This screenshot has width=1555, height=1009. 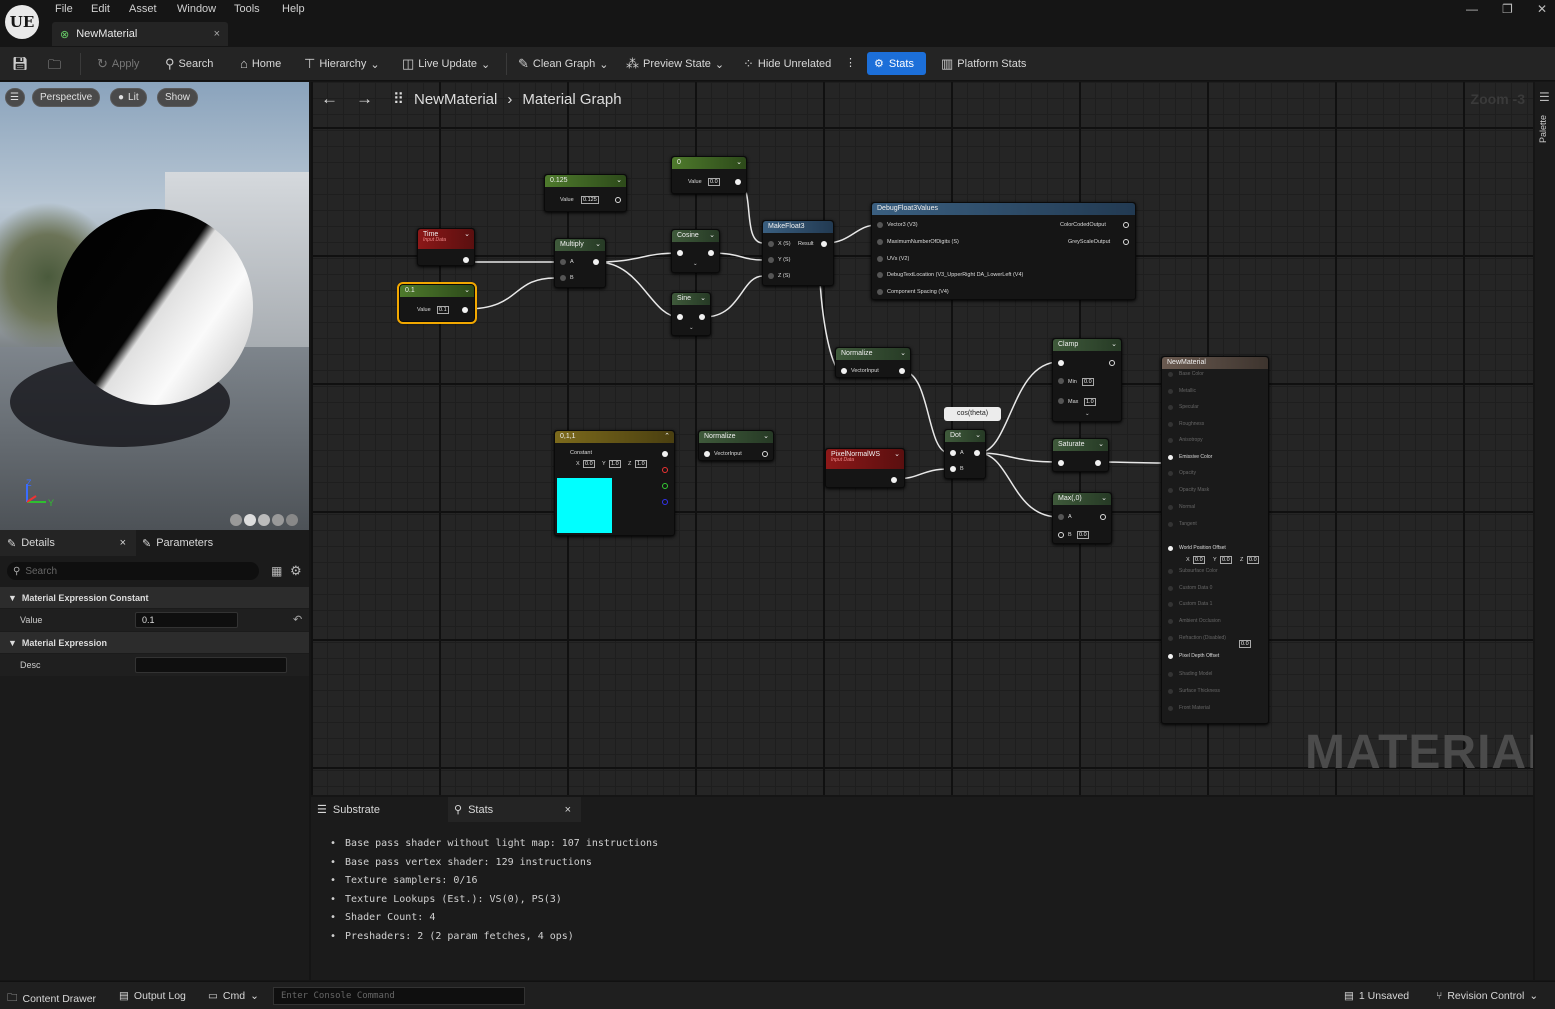 What do you see at coordinates (1080, 455) in the screenshot?
I see `node-saturate: Saturate ⌄` at bounding box center [1080, 455].